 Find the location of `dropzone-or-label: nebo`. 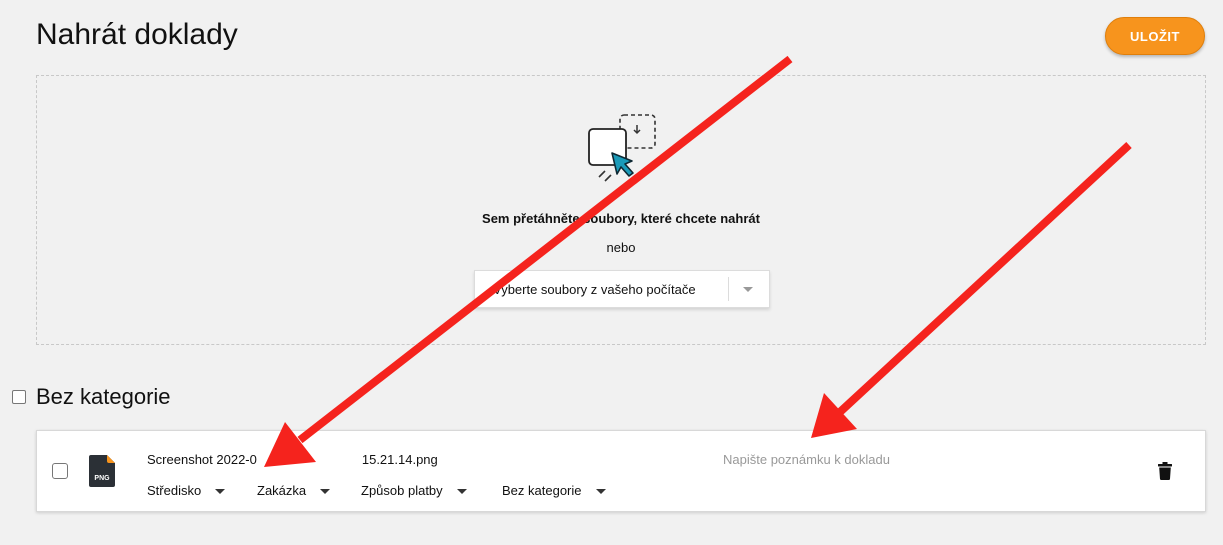

dropzone-or-label: nebo is located at coordinates (621, 247).